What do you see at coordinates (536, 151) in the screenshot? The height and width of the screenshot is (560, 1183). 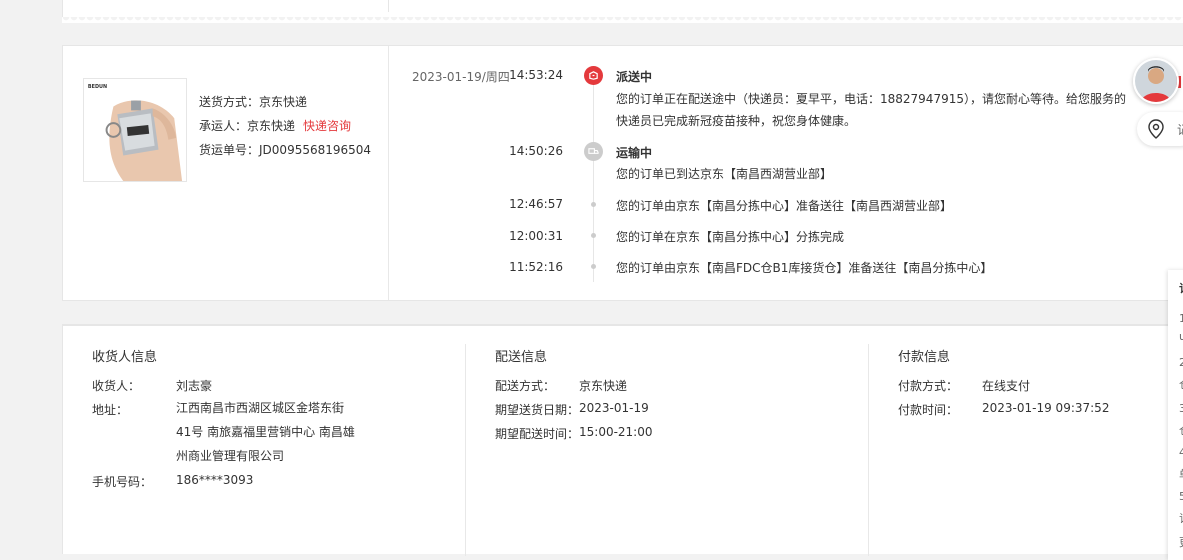 I see `event-time: 14:50:26` at bounding box center [536, 151].